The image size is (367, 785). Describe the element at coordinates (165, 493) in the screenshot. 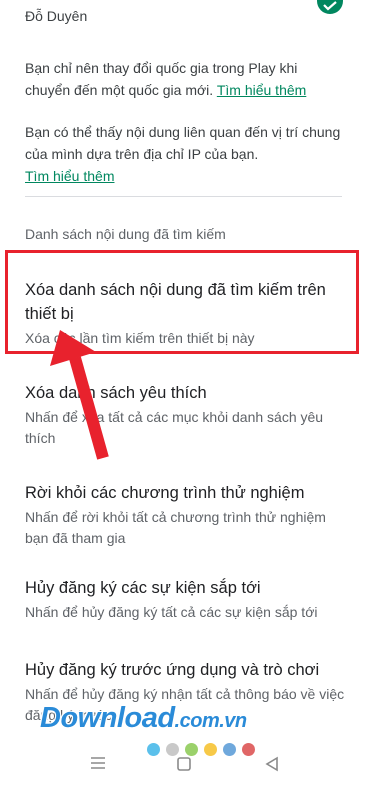

I see `item-title: Rời khỏi các chương trình thử nghiệm` at that location.